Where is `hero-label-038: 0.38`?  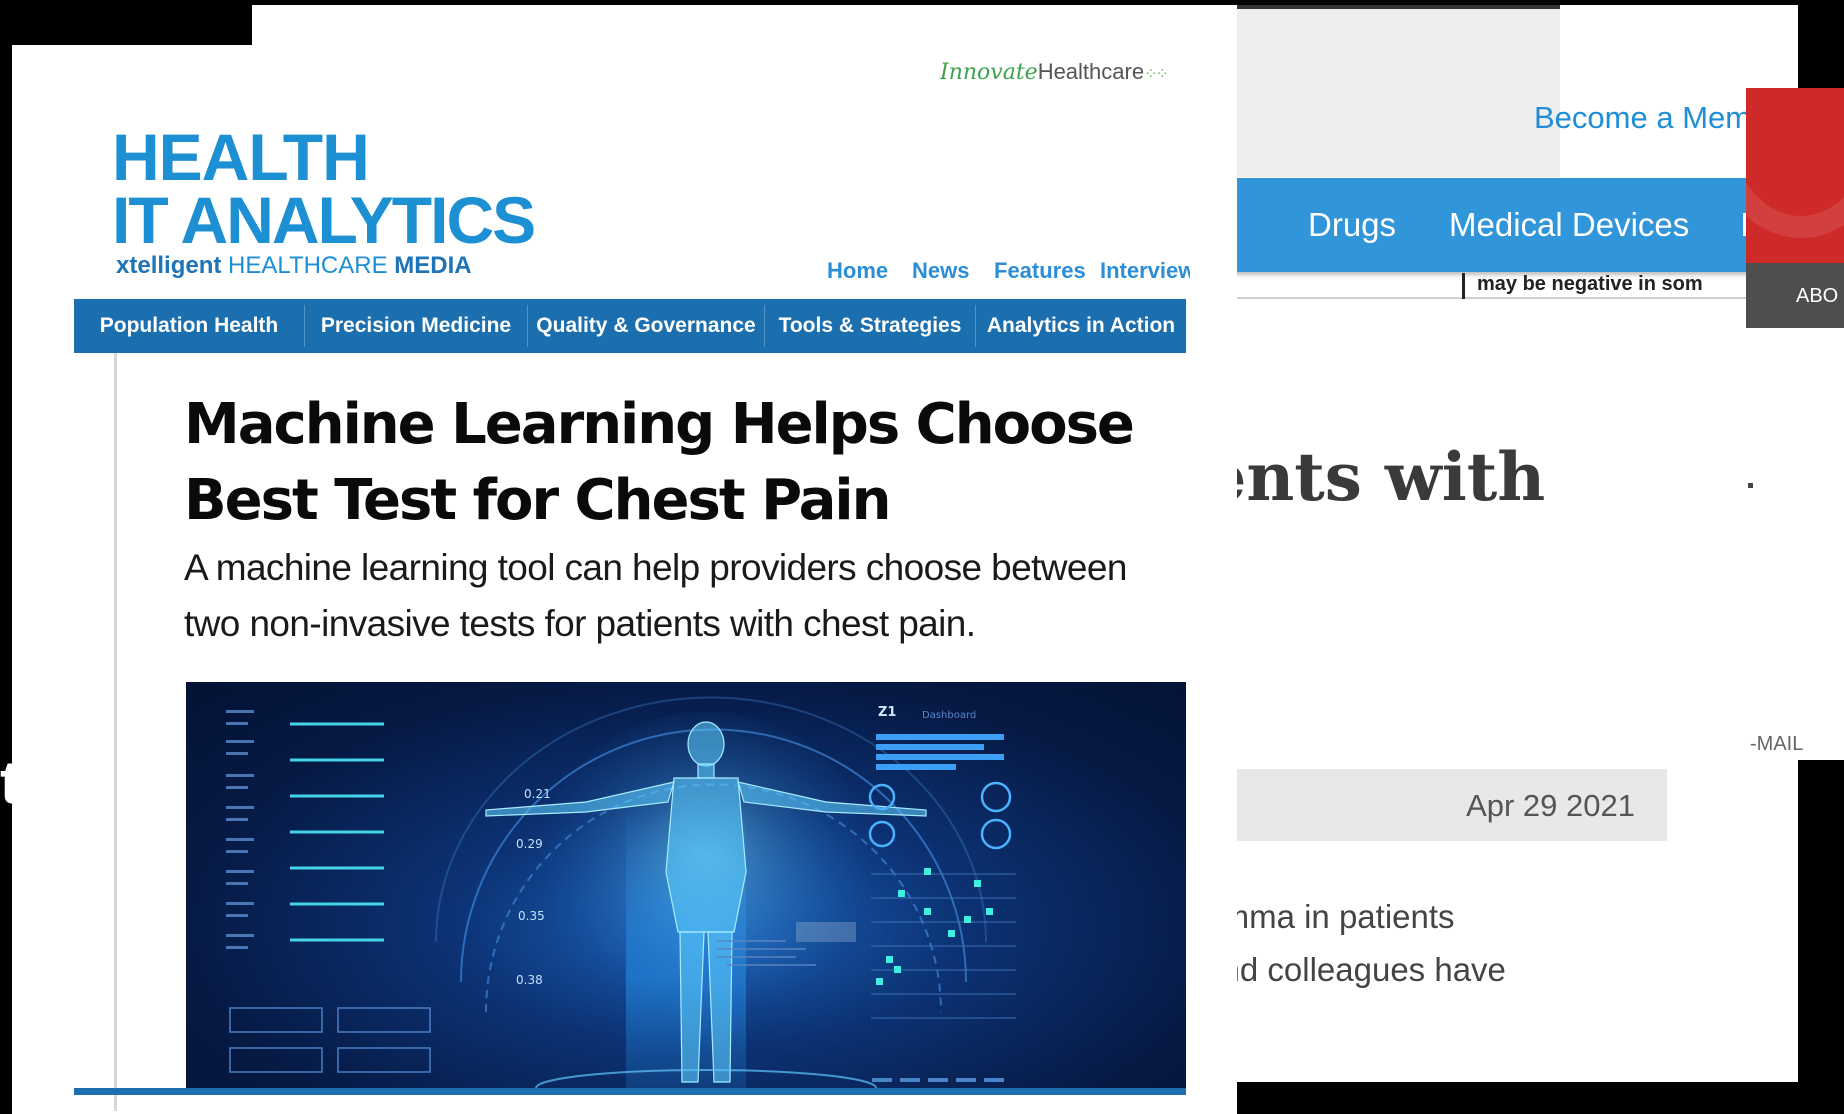
hero-label-038: 0.38 is located at coordinates (529, 980).